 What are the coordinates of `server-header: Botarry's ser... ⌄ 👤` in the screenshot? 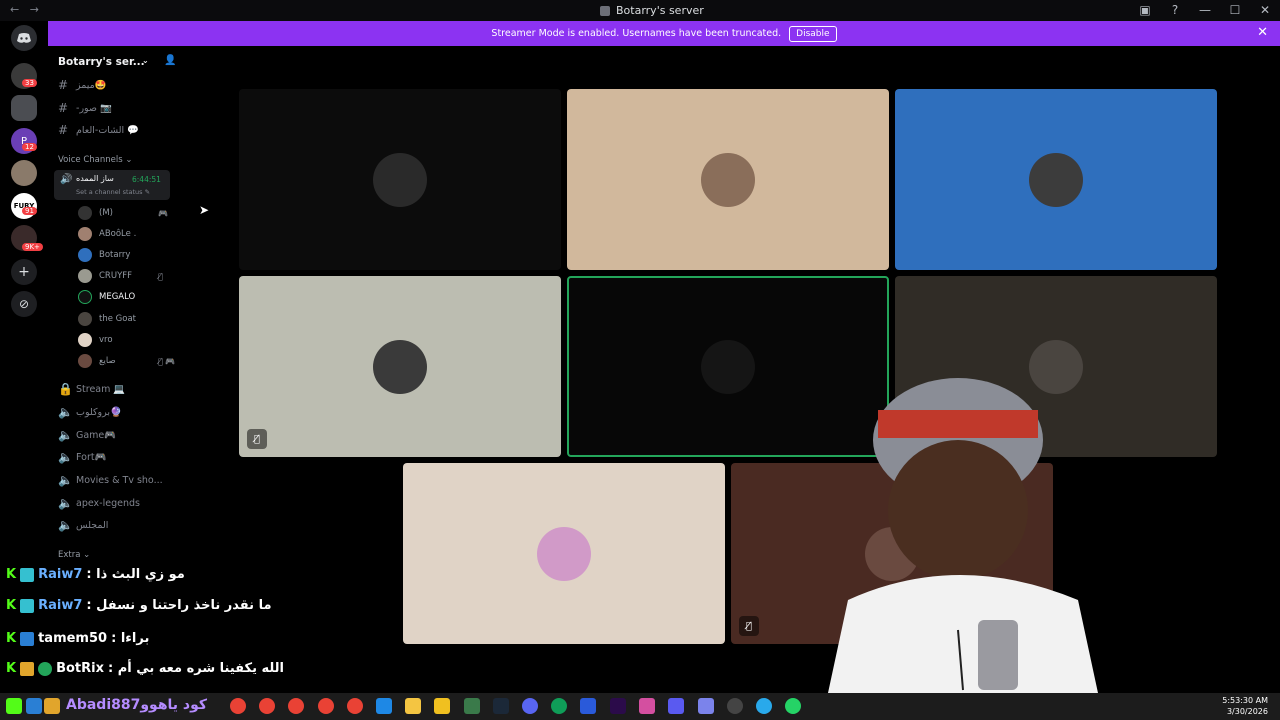 It's located at (117, 61).